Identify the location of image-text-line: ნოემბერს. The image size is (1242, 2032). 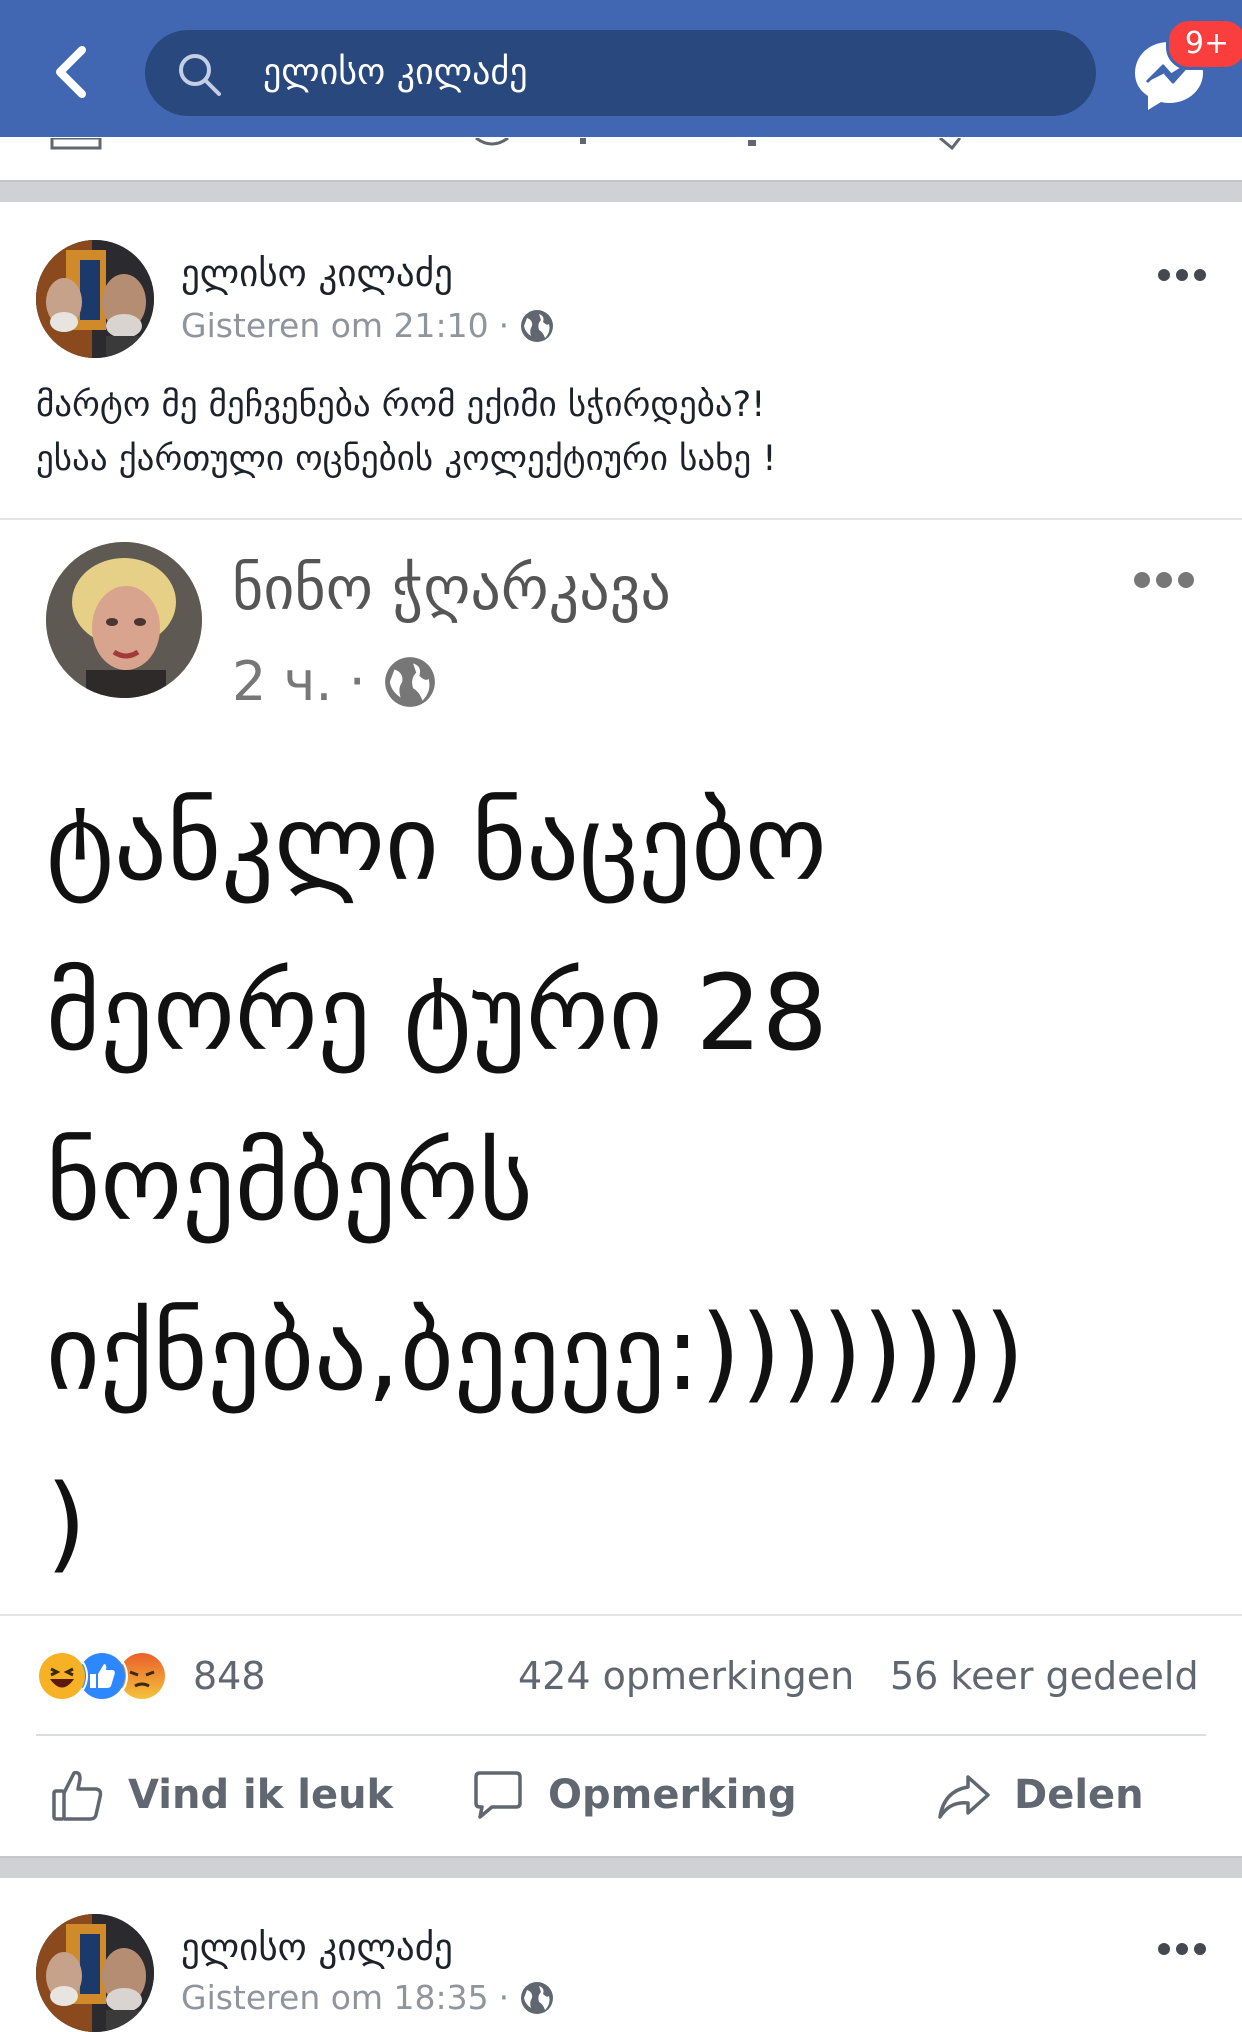
(289, 1183).